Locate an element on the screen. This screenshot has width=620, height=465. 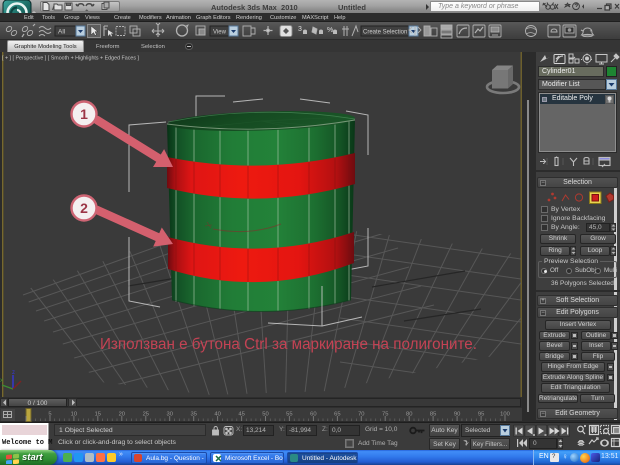
svg-text: 5 is located at coordinates (49, 415).